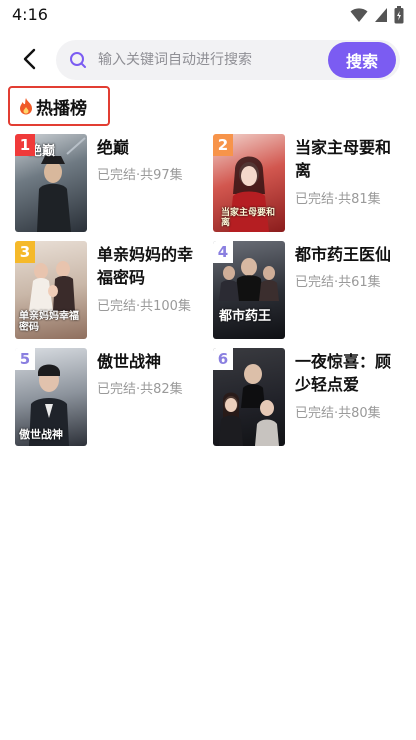 Image resolution: width=416 pixels, height=740 pixels. Describe the element at coordinates (41, 434) in the screenshot. I see `poster-title-text: 傲世战神` at that location.